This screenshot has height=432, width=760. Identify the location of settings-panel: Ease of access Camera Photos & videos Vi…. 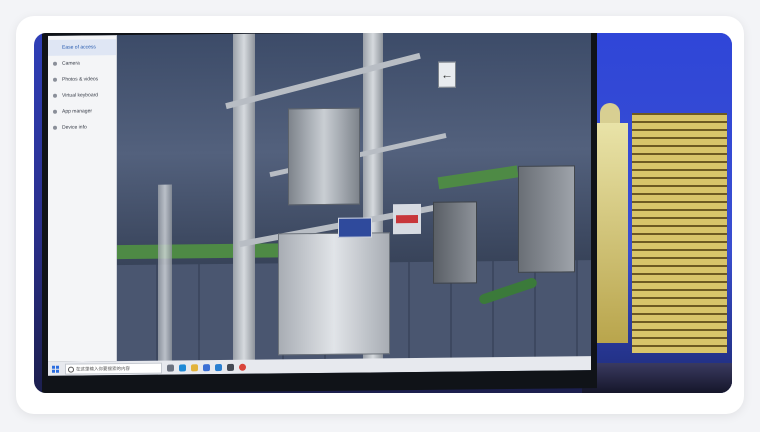
(82, 198).